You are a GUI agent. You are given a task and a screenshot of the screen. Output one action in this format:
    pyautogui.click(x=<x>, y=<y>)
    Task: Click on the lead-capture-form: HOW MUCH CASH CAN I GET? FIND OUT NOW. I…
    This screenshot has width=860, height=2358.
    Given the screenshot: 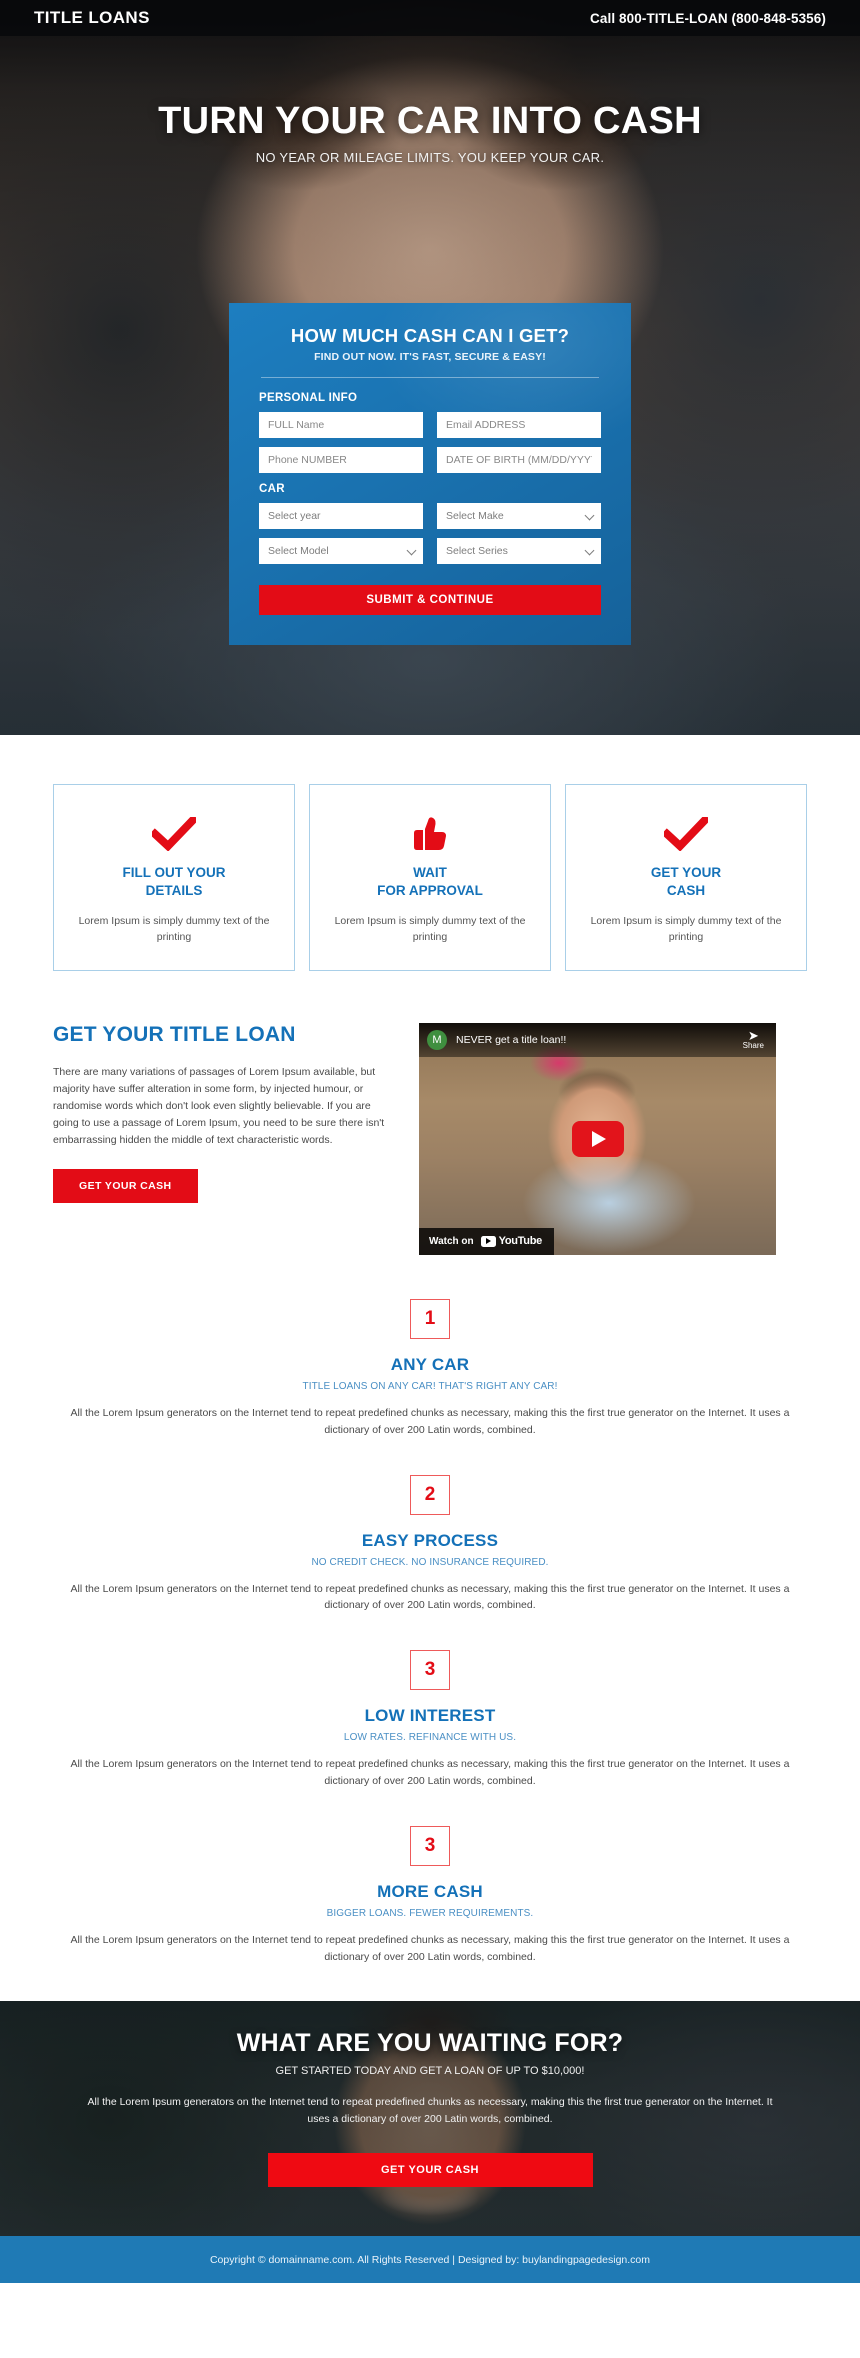 What is the action you would take?
    pyautogui.click(x=430, y=474)
    